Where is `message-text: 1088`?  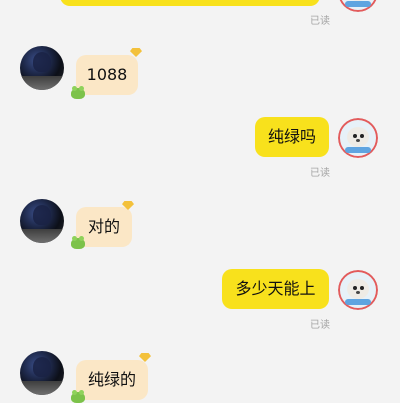 message-text: 1088 is located at coordinates (107, 74).